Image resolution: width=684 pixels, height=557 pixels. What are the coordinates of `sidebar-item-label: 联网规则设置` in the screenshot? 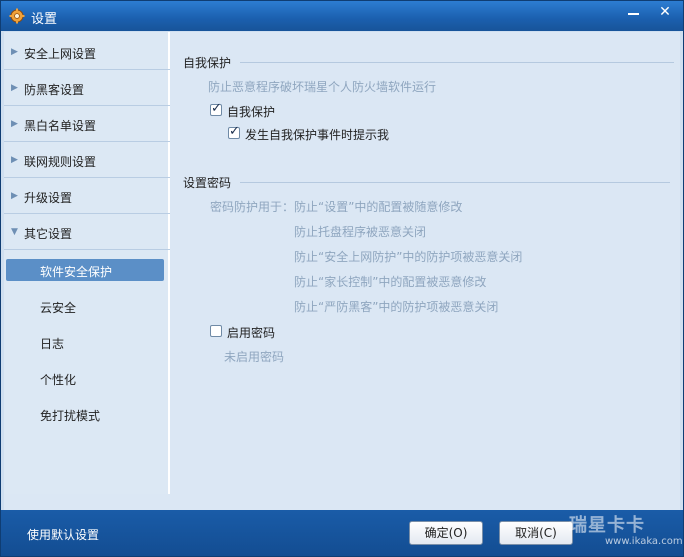 It's located at (60, 162).